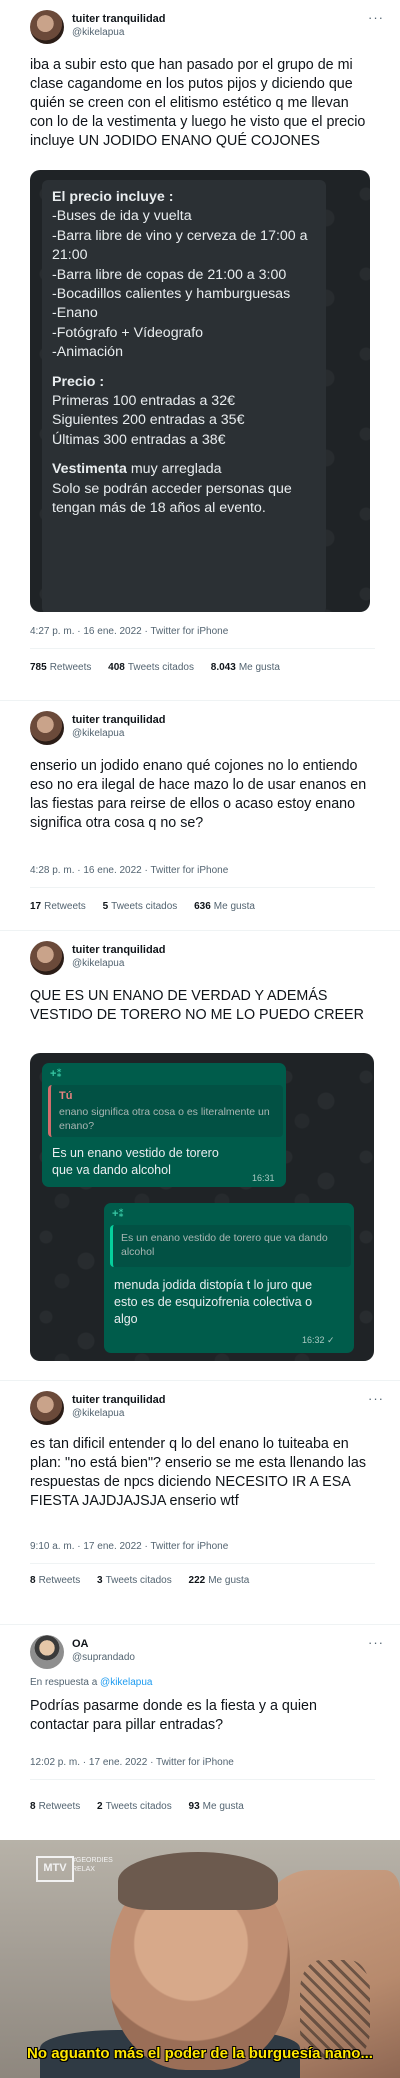 The image size is (400, 2078). Describe the element at coordinates (171, 294) in the screenshot. I see `include-item: -Bocadillos calientes y hamburguesas` at that location.